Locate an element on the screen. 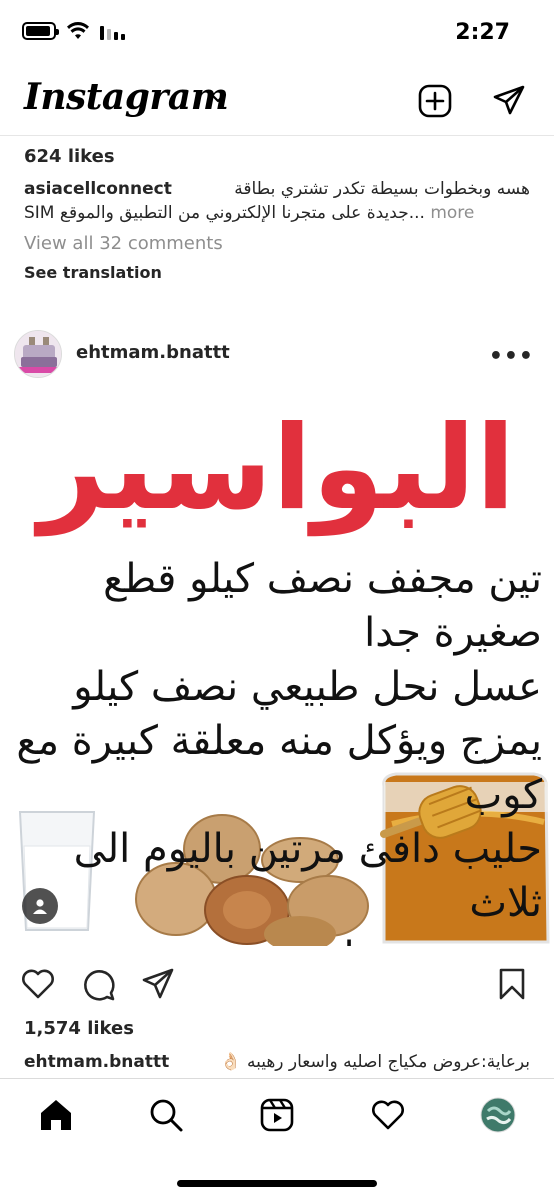 The width and height of the screenshot is (554, 1200). user-tag-button is located at coordinates (40, 906).